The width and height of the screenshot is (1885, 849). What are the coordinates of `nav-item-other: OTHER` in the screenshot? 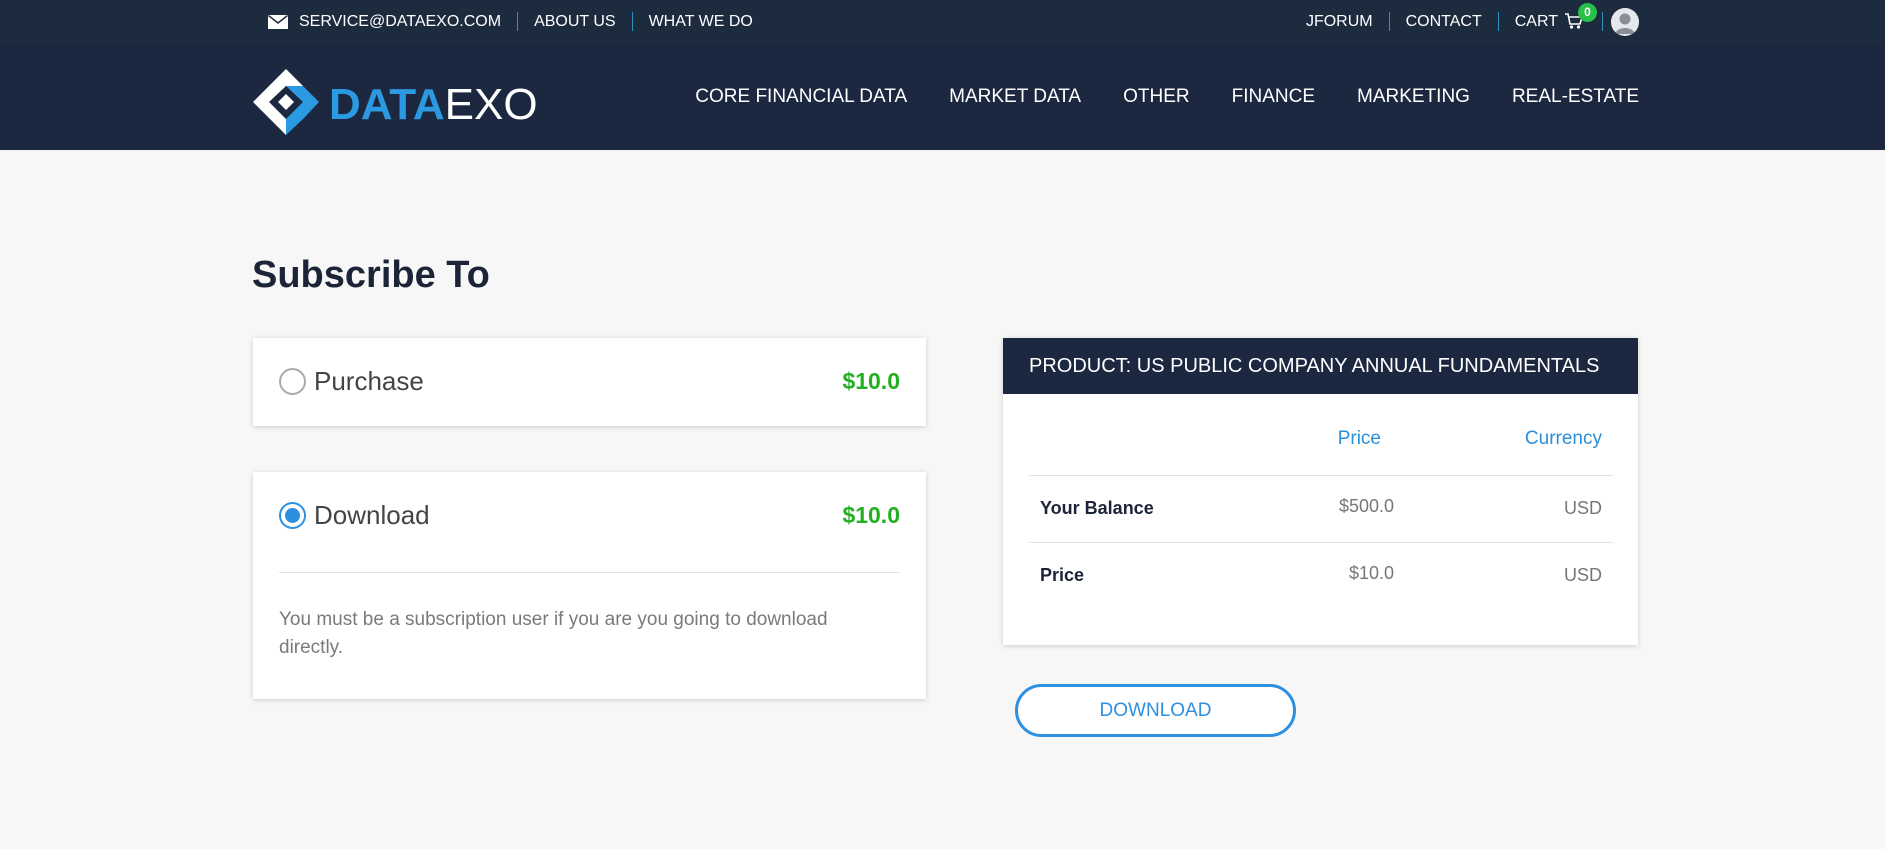 It's located at (1156, 97).